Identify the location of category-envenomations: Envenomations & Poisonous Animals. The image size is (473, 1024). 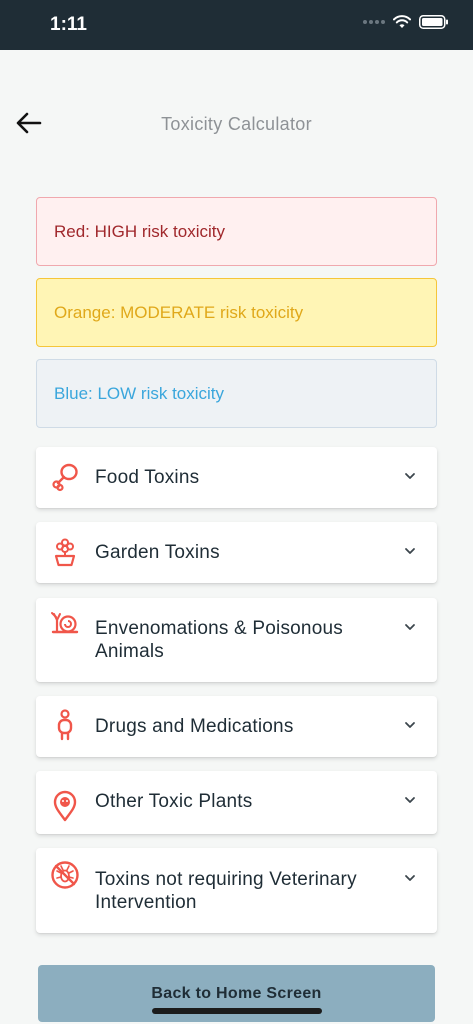
(236, 640).